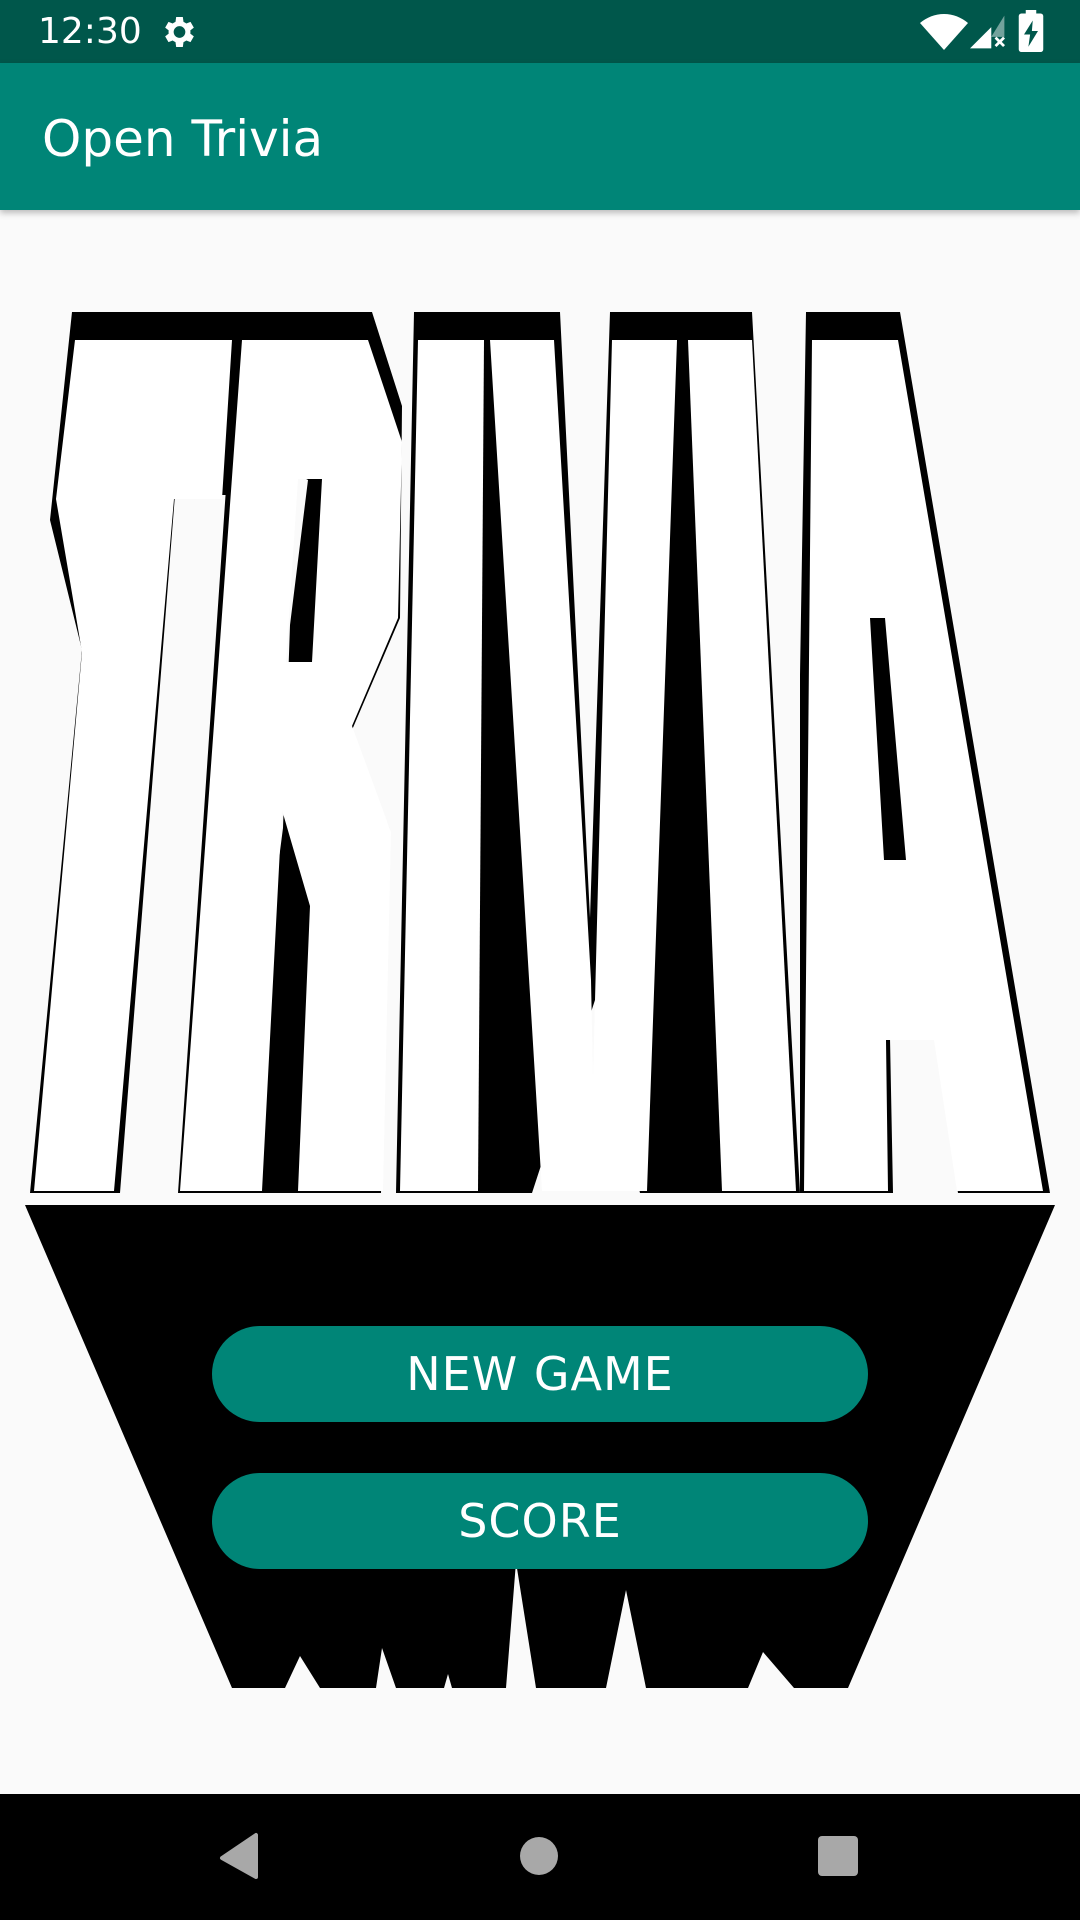 This screenshot has width=1080, height=1920. I want to click on navigation-bar, so click(540, 1857).